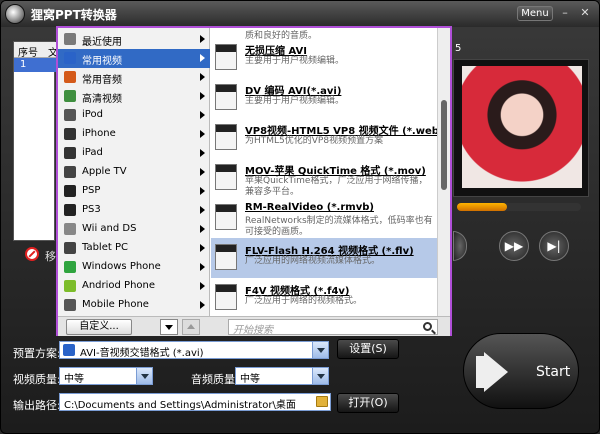  I want to click on category-item: Windows Phone, so click(134, 267).